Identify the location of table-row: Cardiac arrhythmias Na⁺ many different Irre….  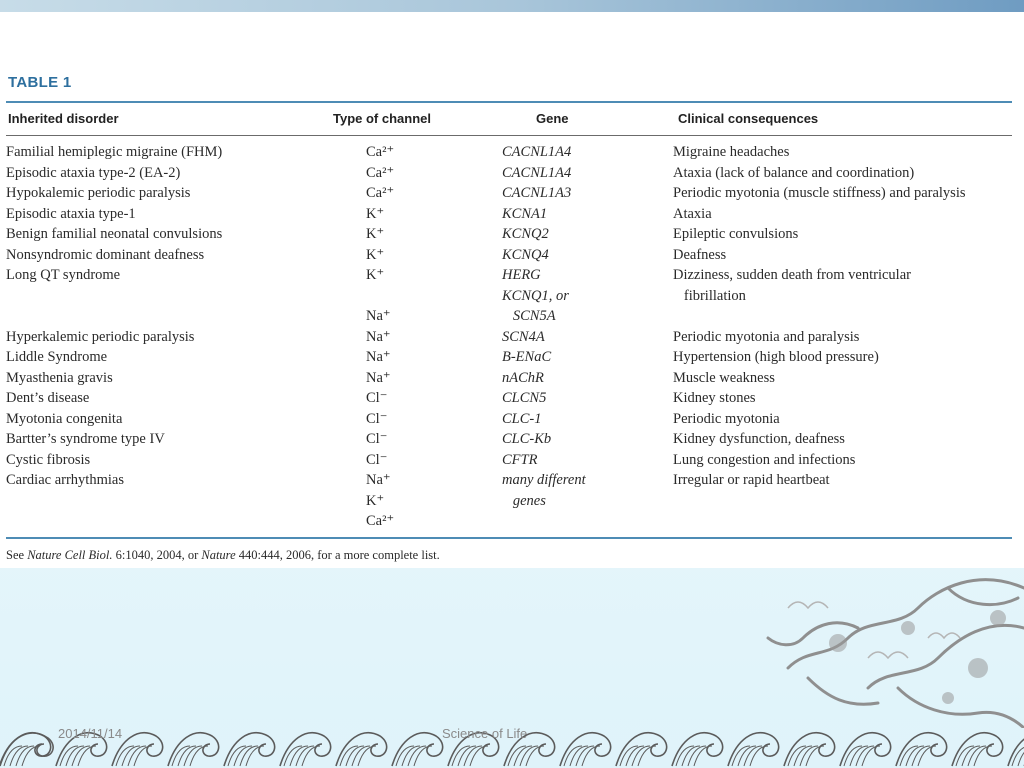
(509, 480).